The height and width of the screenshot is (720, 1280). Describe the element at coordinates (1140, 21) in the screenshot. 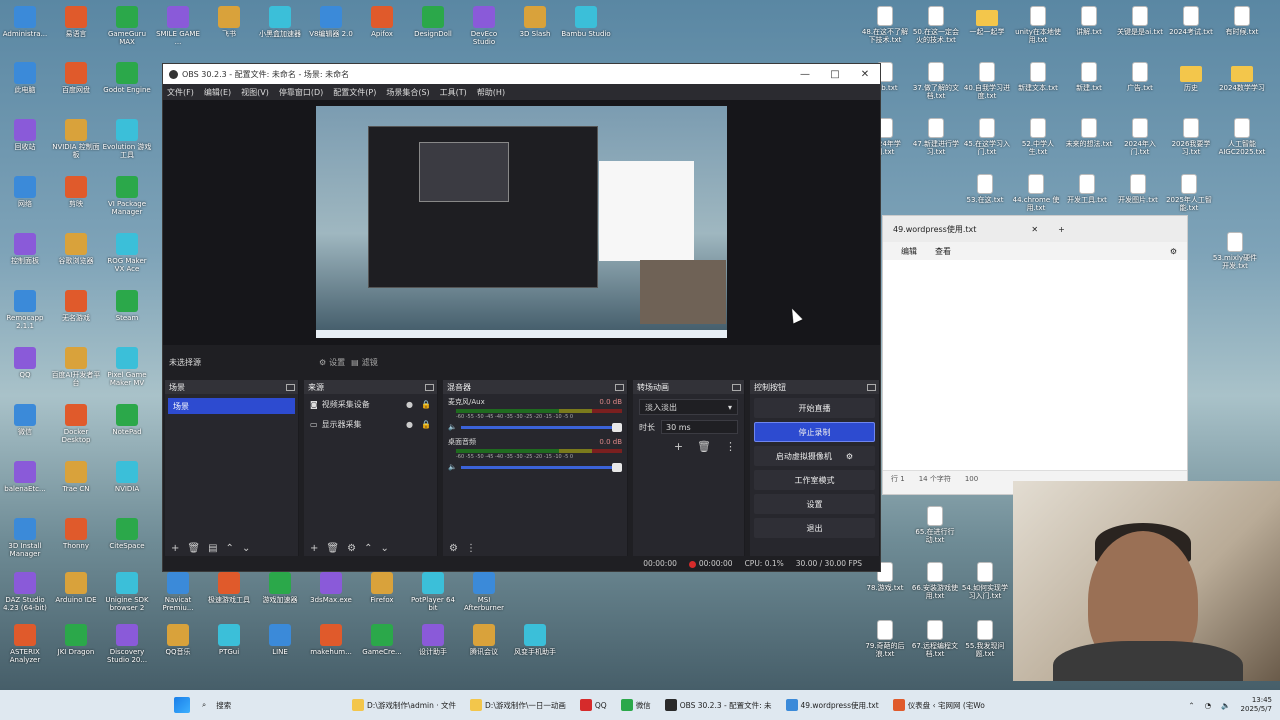

I see `desktop-file-icon: 关键是是ai.txt` at that location.